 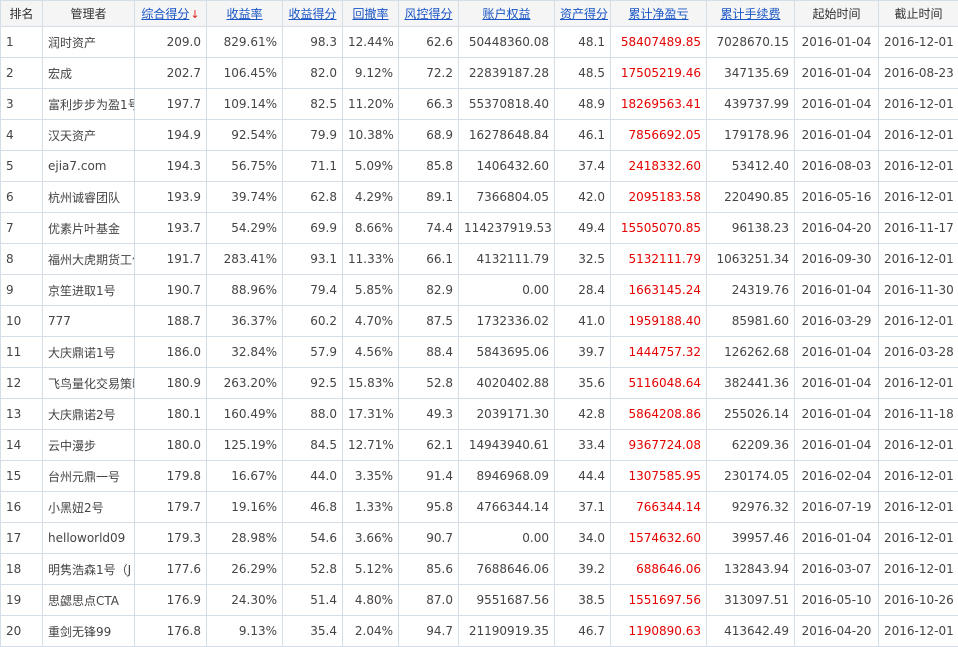 I want to click on cell-asset_score: 42.8, so click(x=583, y=414).